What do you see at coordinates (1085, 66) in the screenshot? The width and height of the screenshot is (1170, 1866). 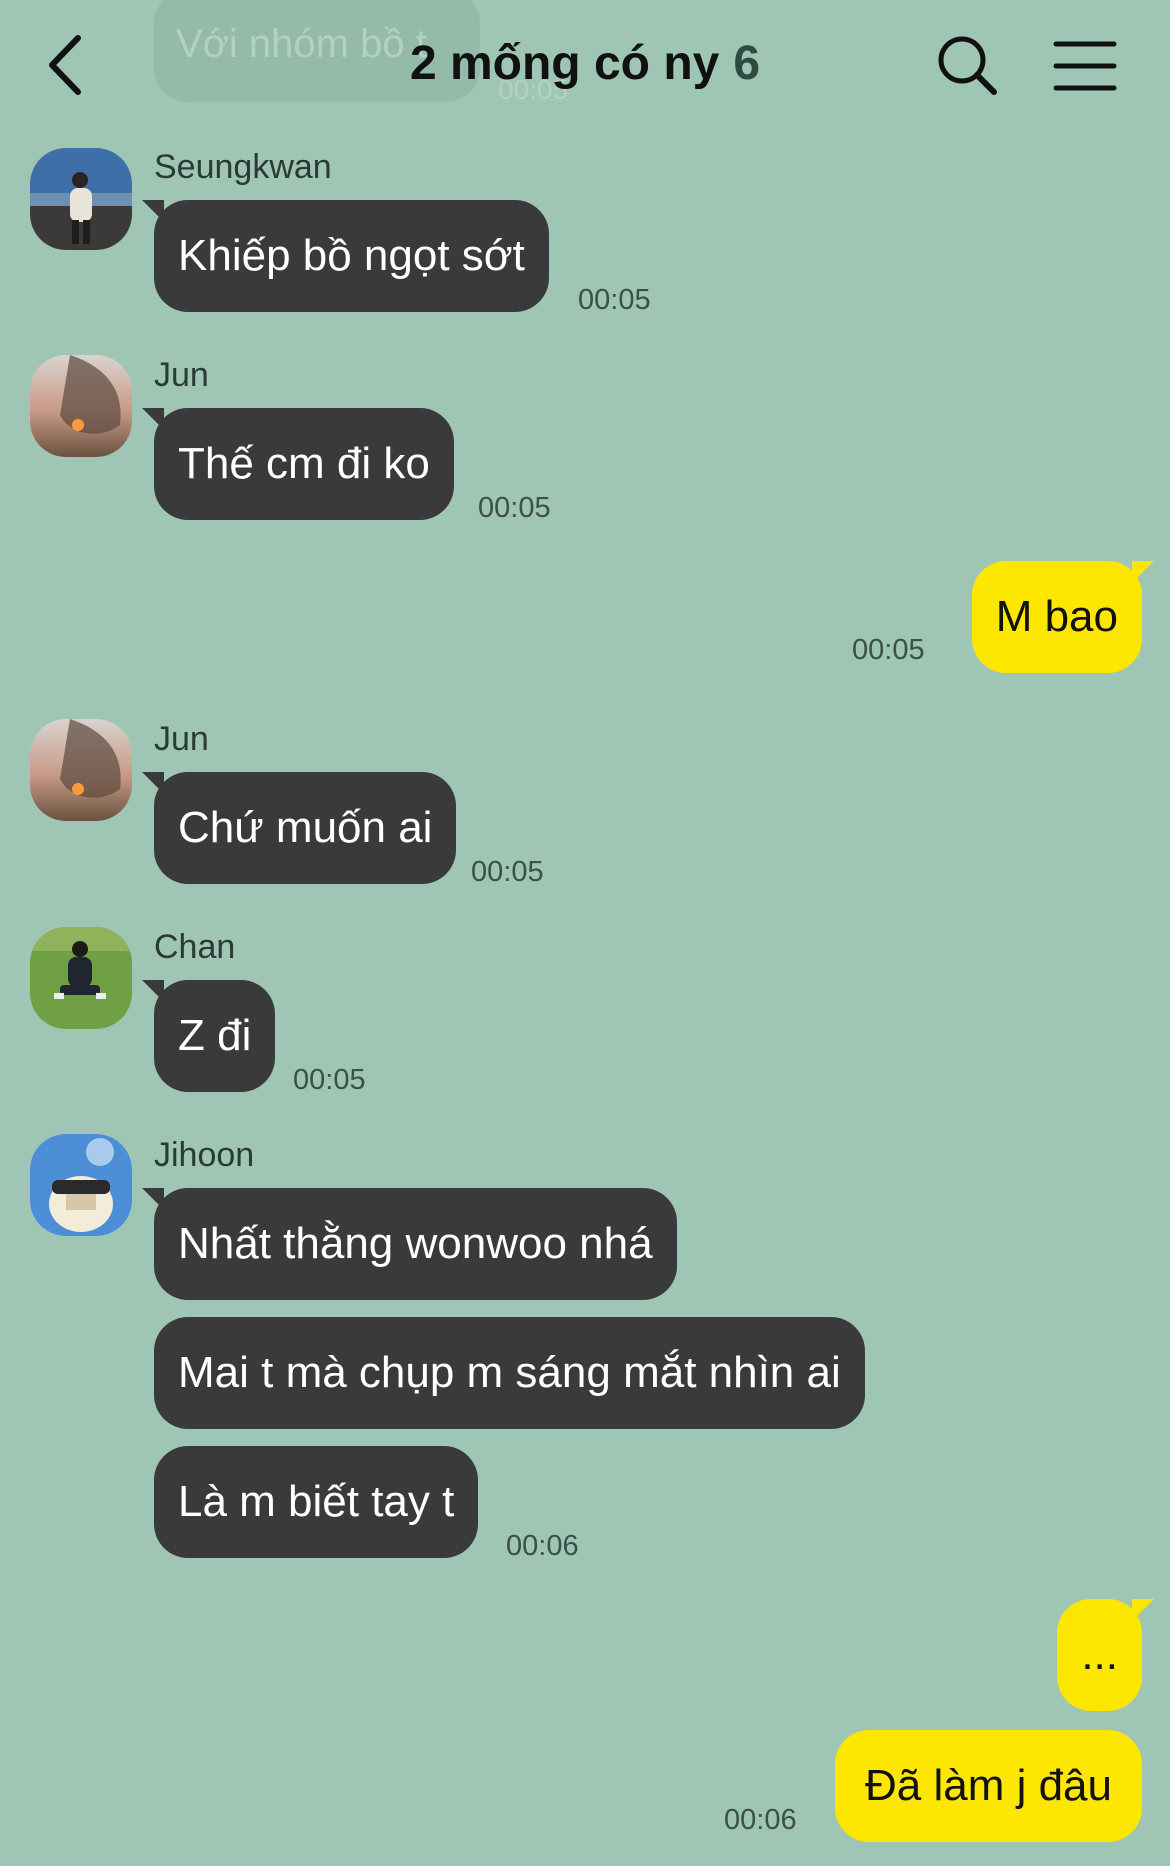 I see `menu-icon` at bounding box center [1085, 66].